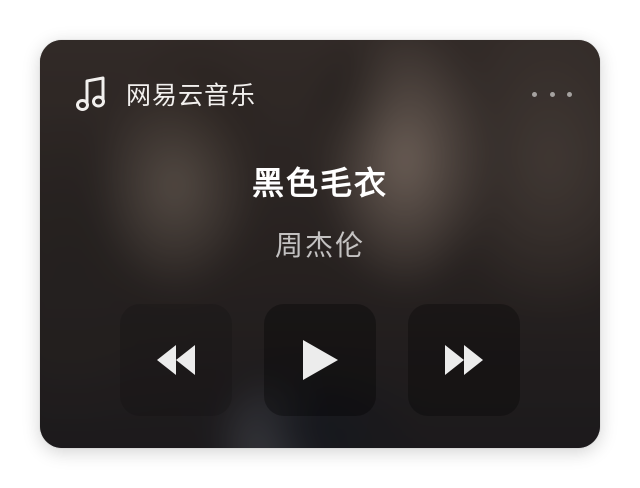 This screenshot has width=640, height=488. What do you see at coordinates (91, 94) in the screenshot?
I see `music-note-icon` at bounding box center [91, 94].